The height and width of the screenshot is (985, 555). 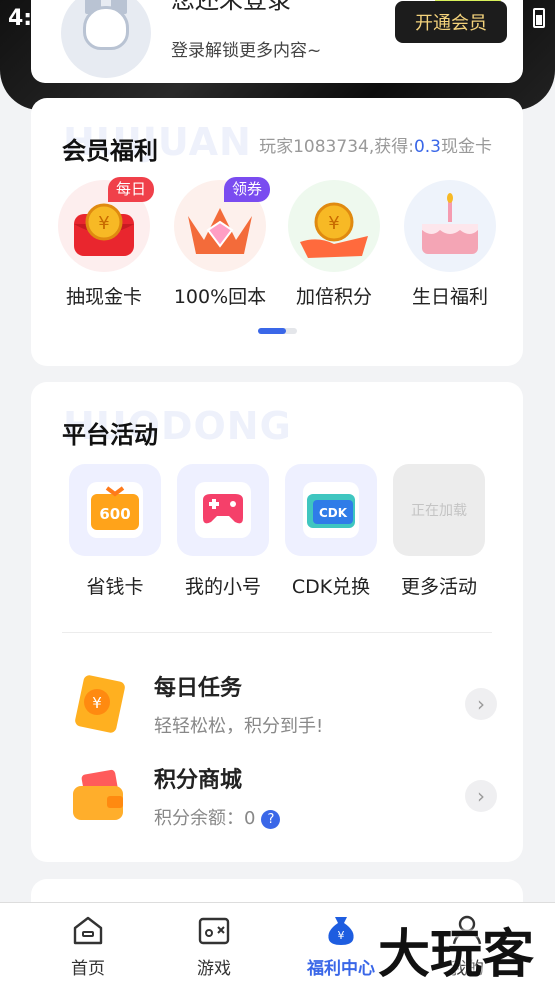 I want to click on help-icon: ?, so click(x=271, y=819).